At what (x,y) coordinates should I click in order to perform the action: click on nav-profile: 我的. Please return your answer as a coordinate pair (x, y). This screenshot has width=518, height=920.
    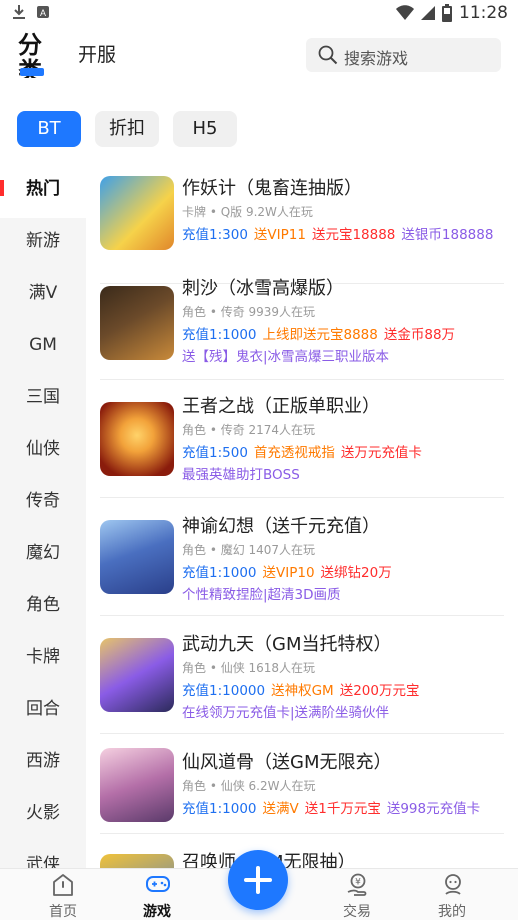
    Looking at the image, I should click on (452, 894).